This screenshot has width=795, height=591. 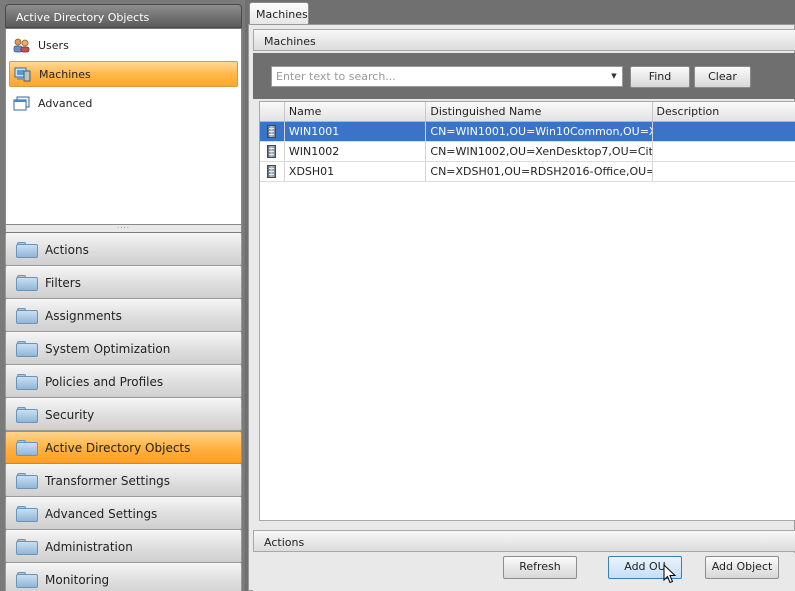 I want to click on group-label: Administration, so click(x=89, y=546).